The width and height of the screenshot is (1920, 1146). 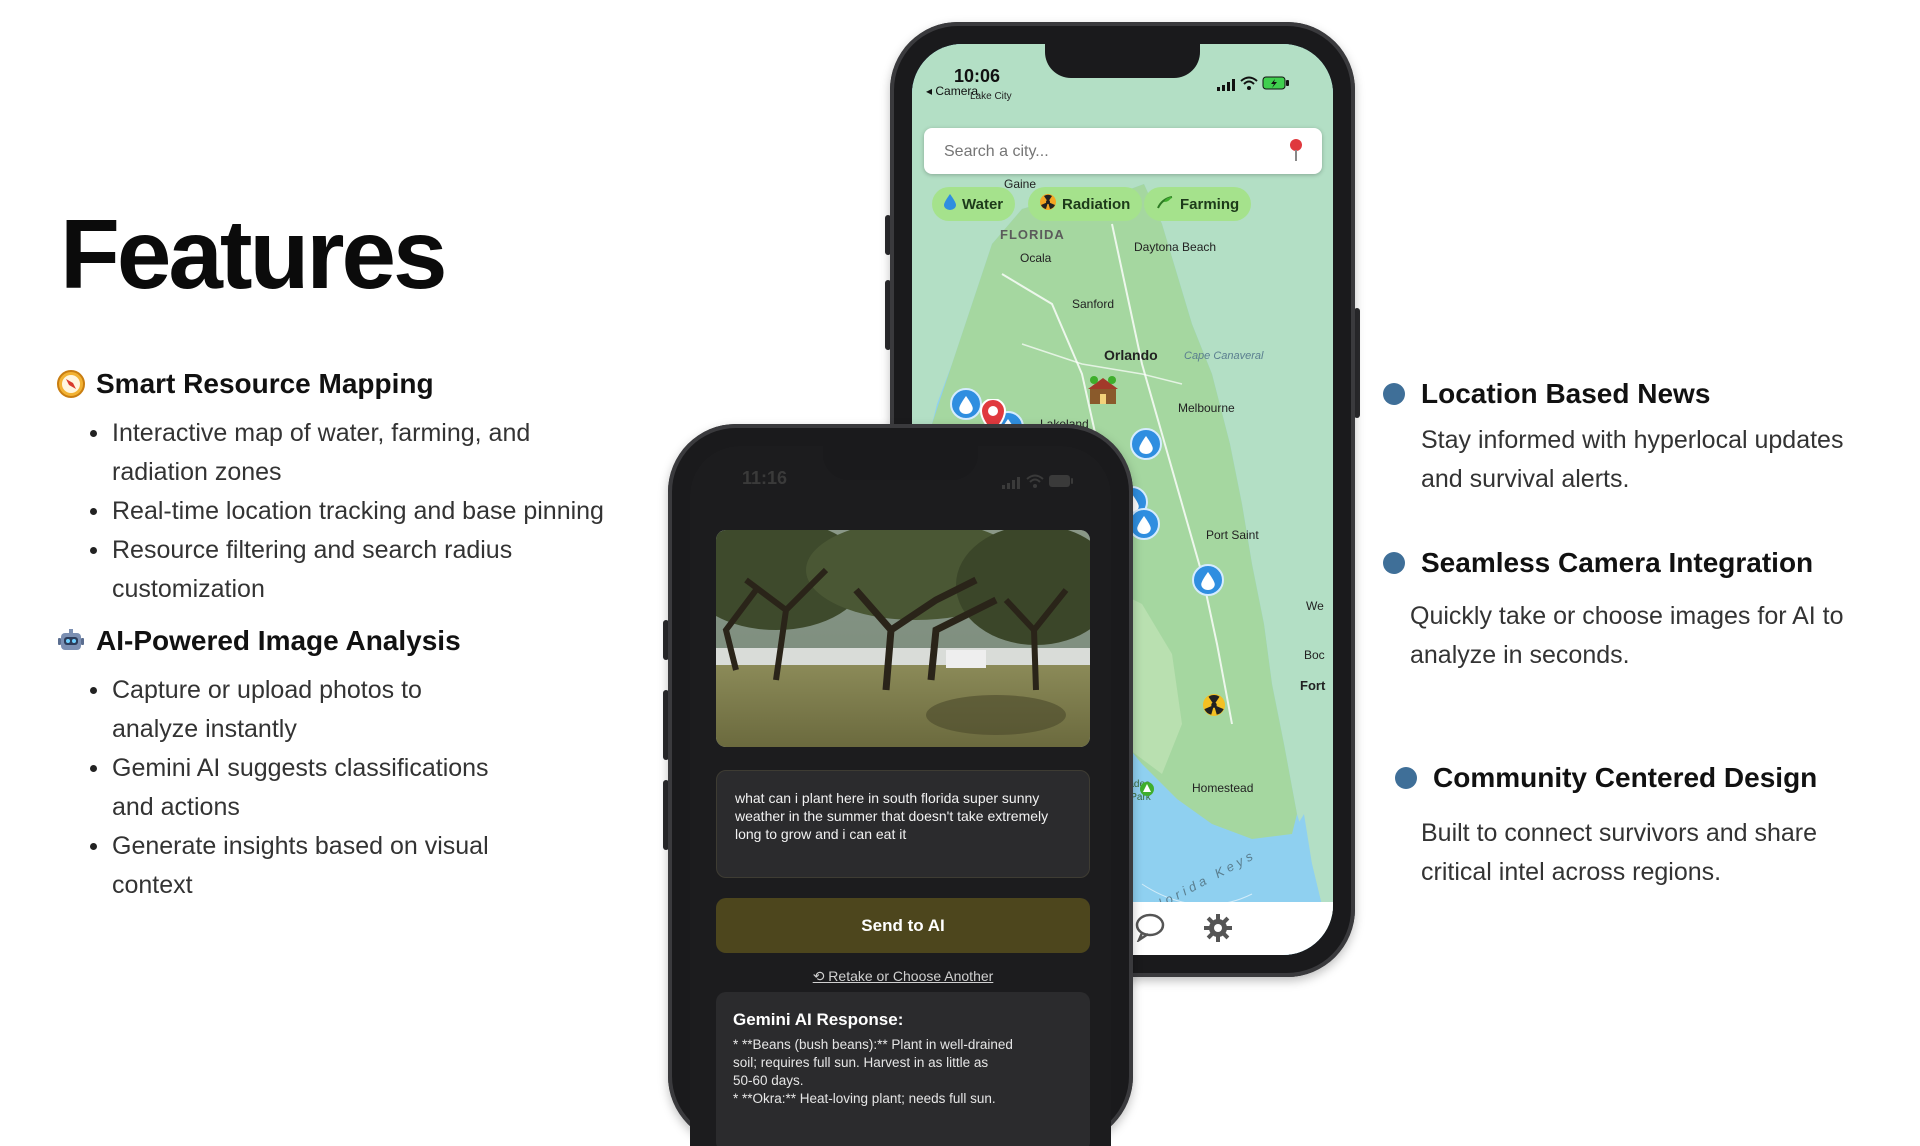 What do you see at coordinates (176, 807) in the screenshot?
I see `bullet-line: and actions` at bounding box center [176, 807].